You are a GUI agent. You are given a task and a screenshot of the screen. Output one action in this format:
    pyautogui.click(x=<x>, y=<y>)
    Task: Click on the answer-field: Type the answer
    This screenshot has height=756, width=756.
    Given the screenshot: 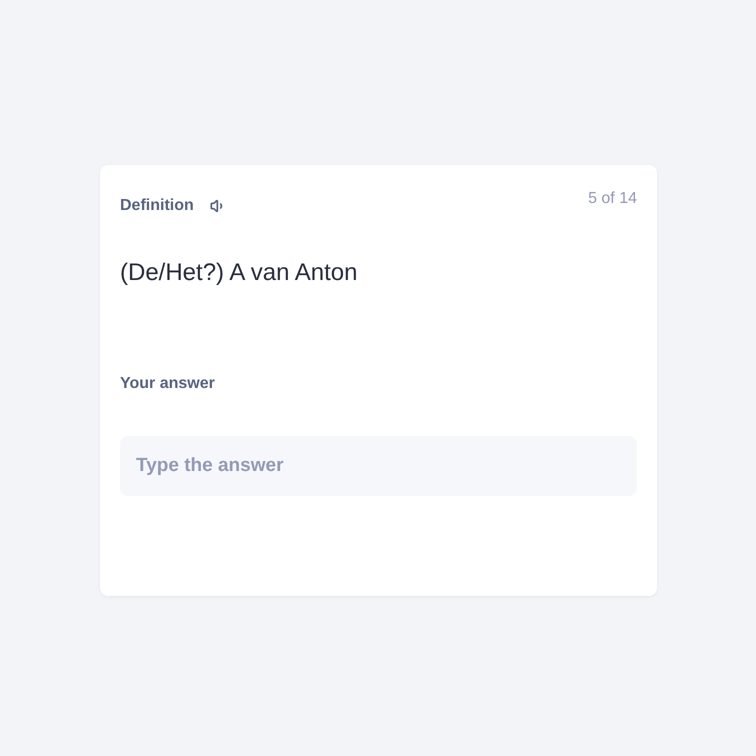 What is the action you would take?
    pyautogui.click(x=378, y=466)
    